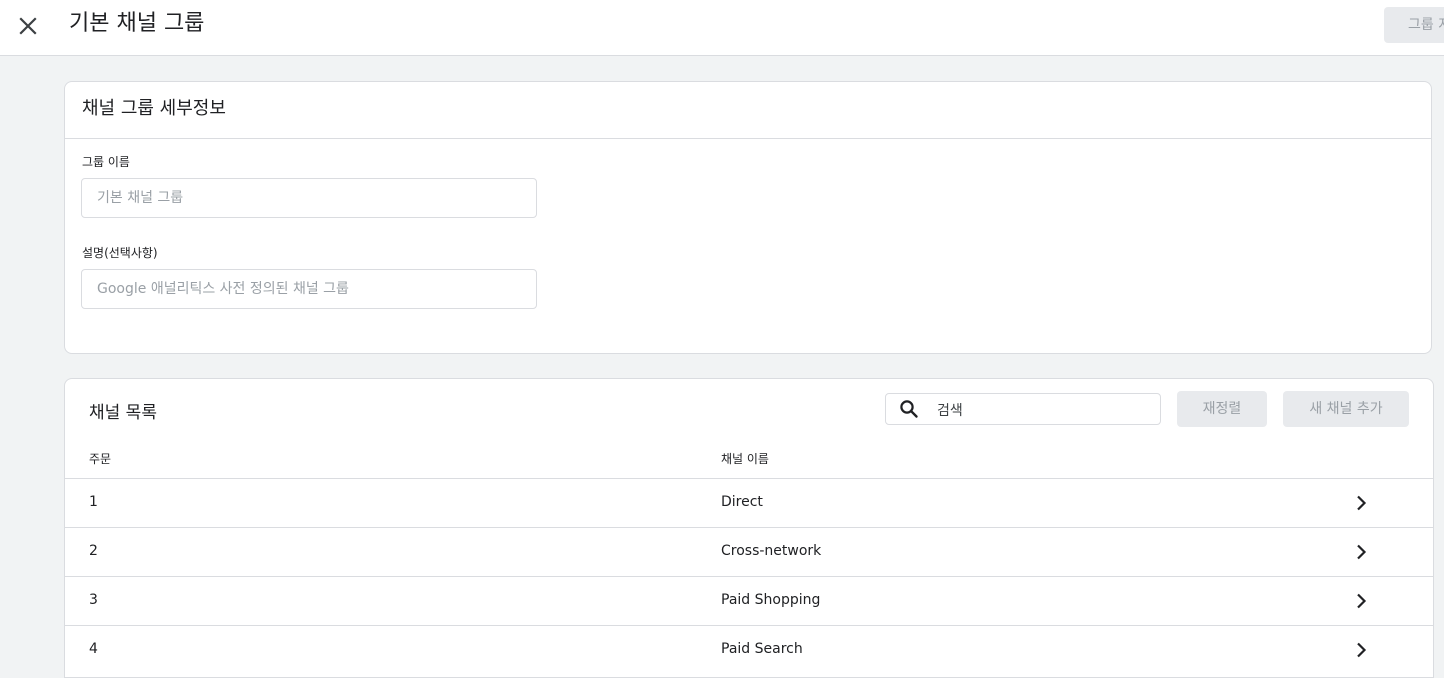 This screenshot has width=1444, height=678. I want to click on reorder-button: 재정렬, so click(1222, 409).